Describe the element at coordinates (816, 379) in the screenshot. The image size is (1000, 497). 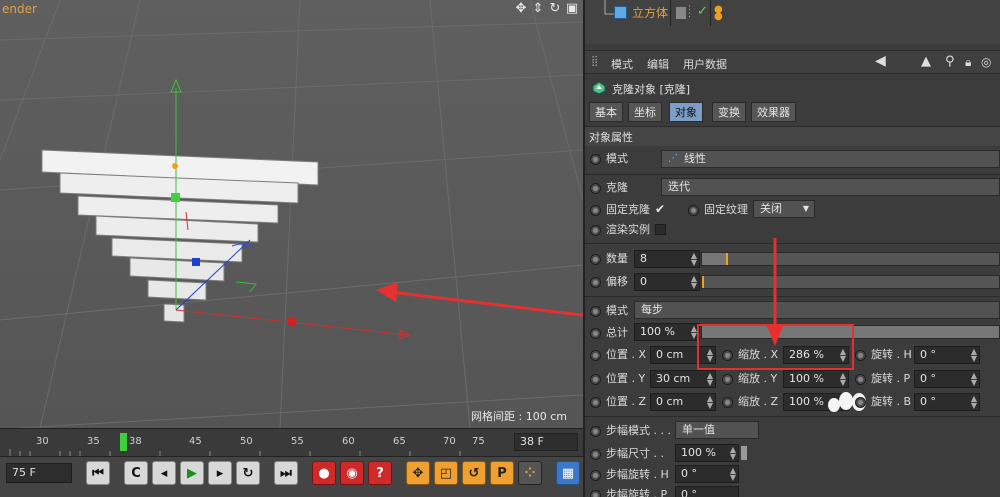
I see `scale-y-field: 100 % ▲ ▼` at that location.